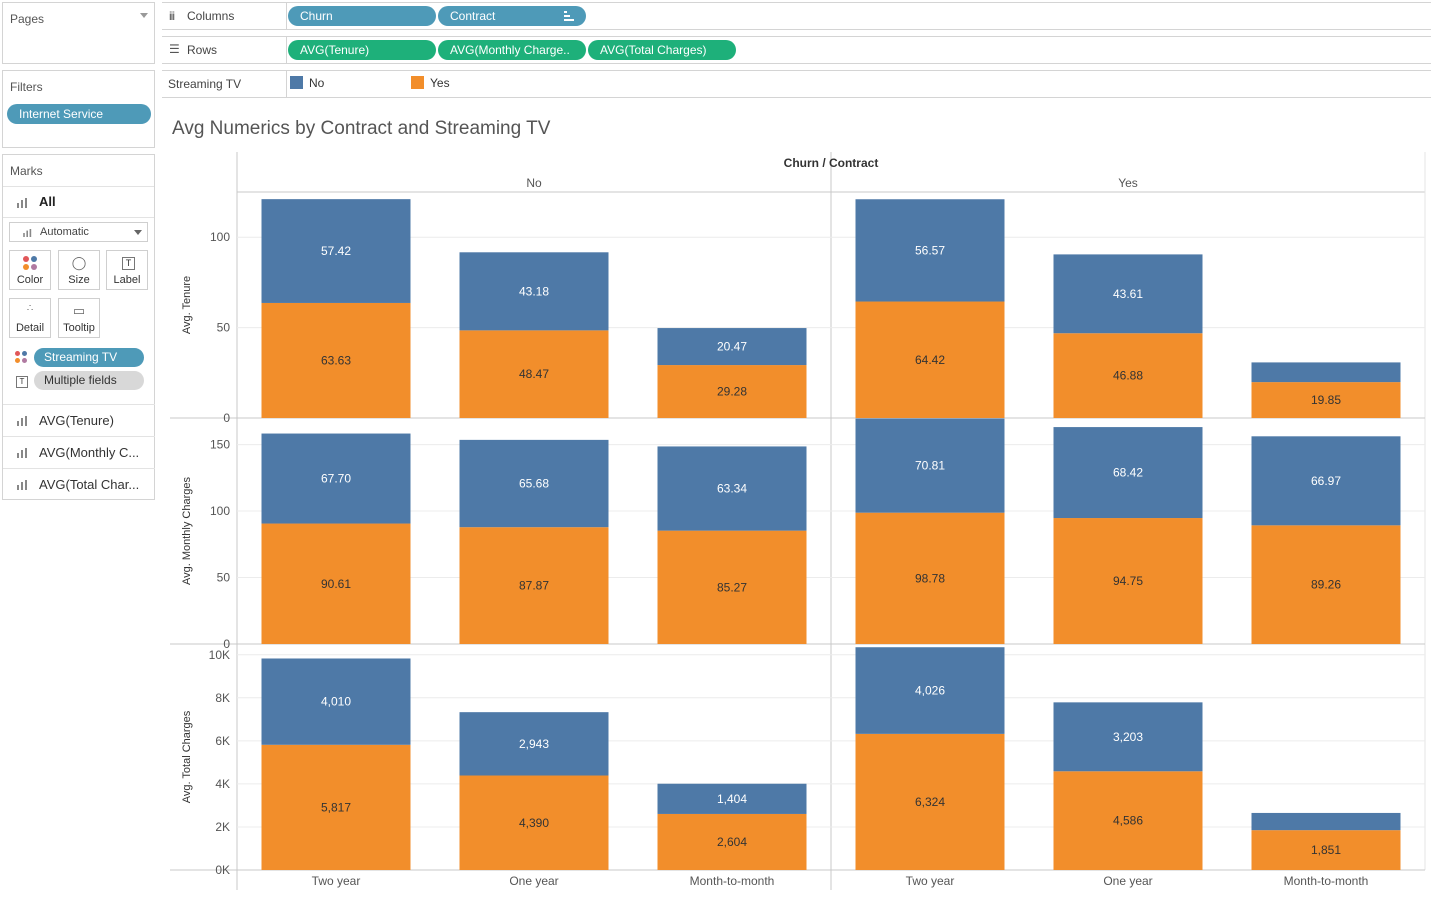 This screenshot has width=1431, height=898. What do you see at coordinates (1326, 850) in the screenshot?
I see `bar-label-yes: 1,851` at bounding box center [1326, 850].